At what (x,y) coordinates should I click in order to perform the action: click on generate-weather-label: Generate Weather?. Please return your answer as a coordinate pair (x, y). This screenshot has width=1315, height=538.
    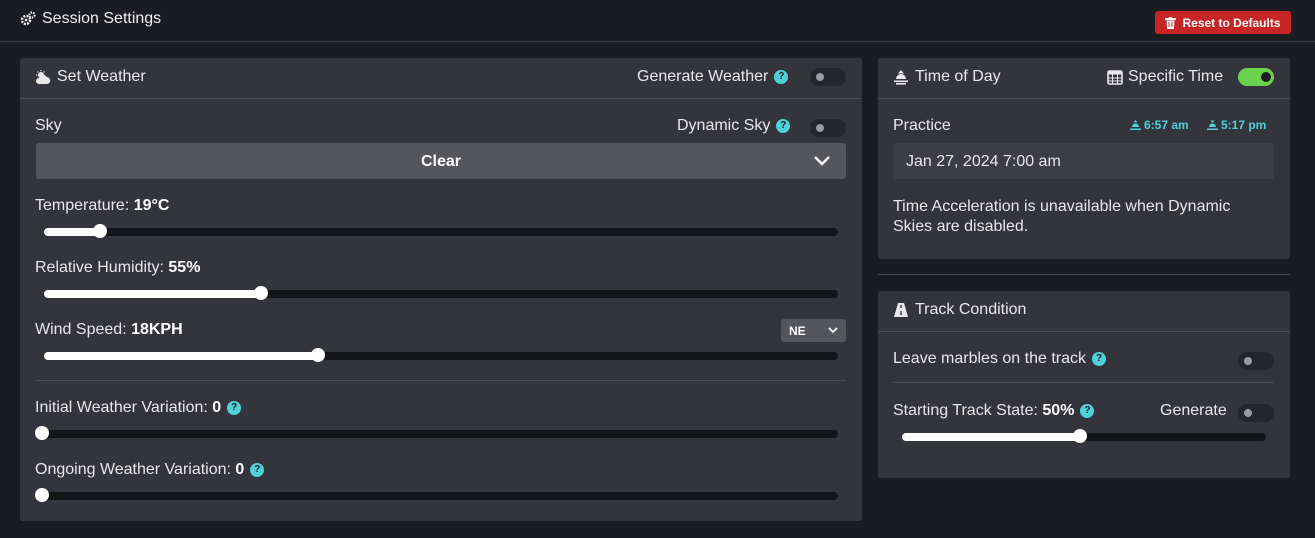
    Looking at the image, I should click on (713, 77).